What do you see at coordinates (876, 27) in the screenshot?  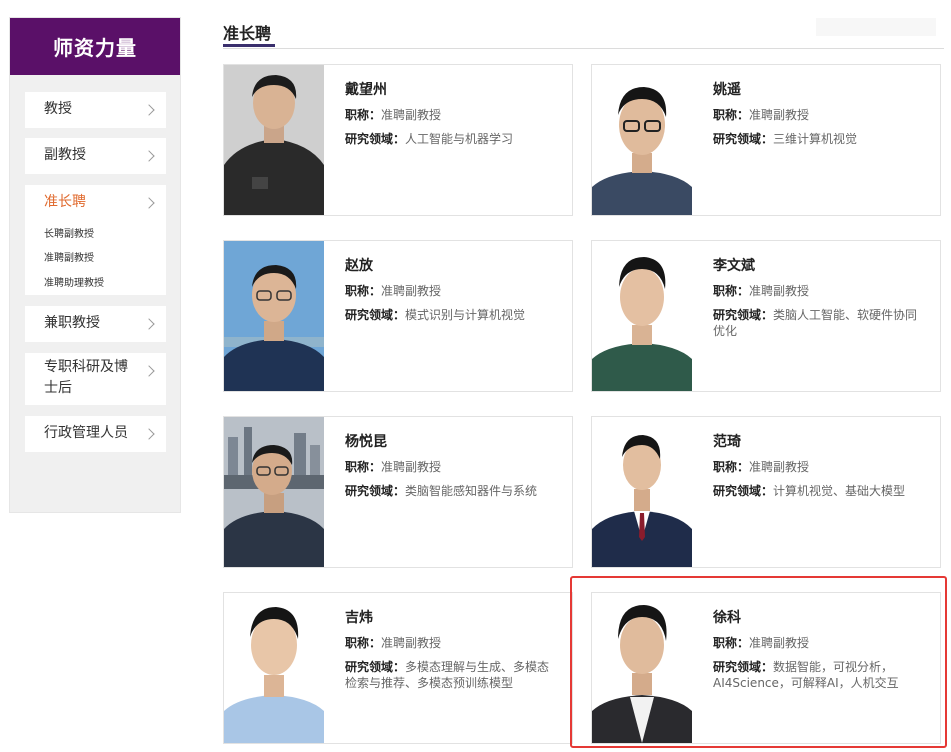 I see `header-search-placeholder` at bounding box center [876, 27].